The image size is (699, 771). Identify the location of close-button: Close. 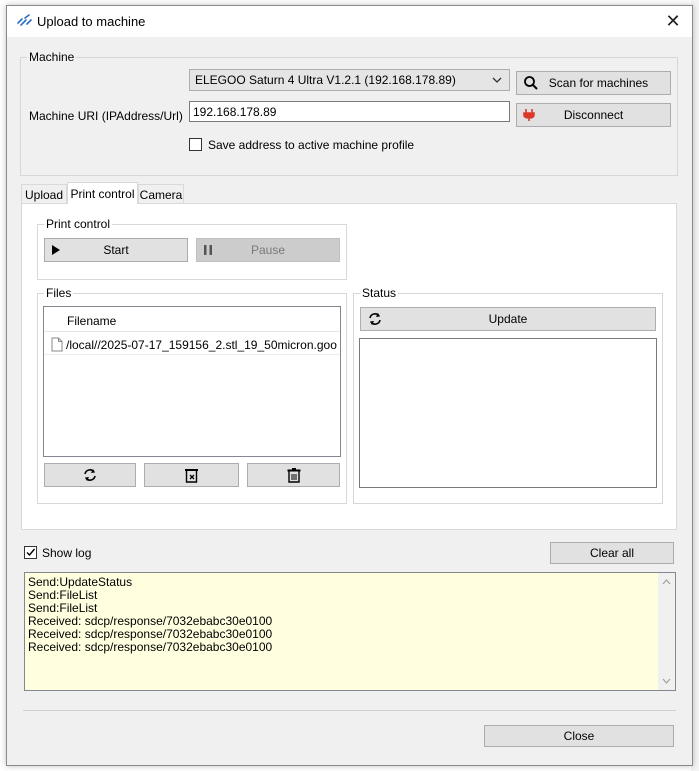
(579, 736).